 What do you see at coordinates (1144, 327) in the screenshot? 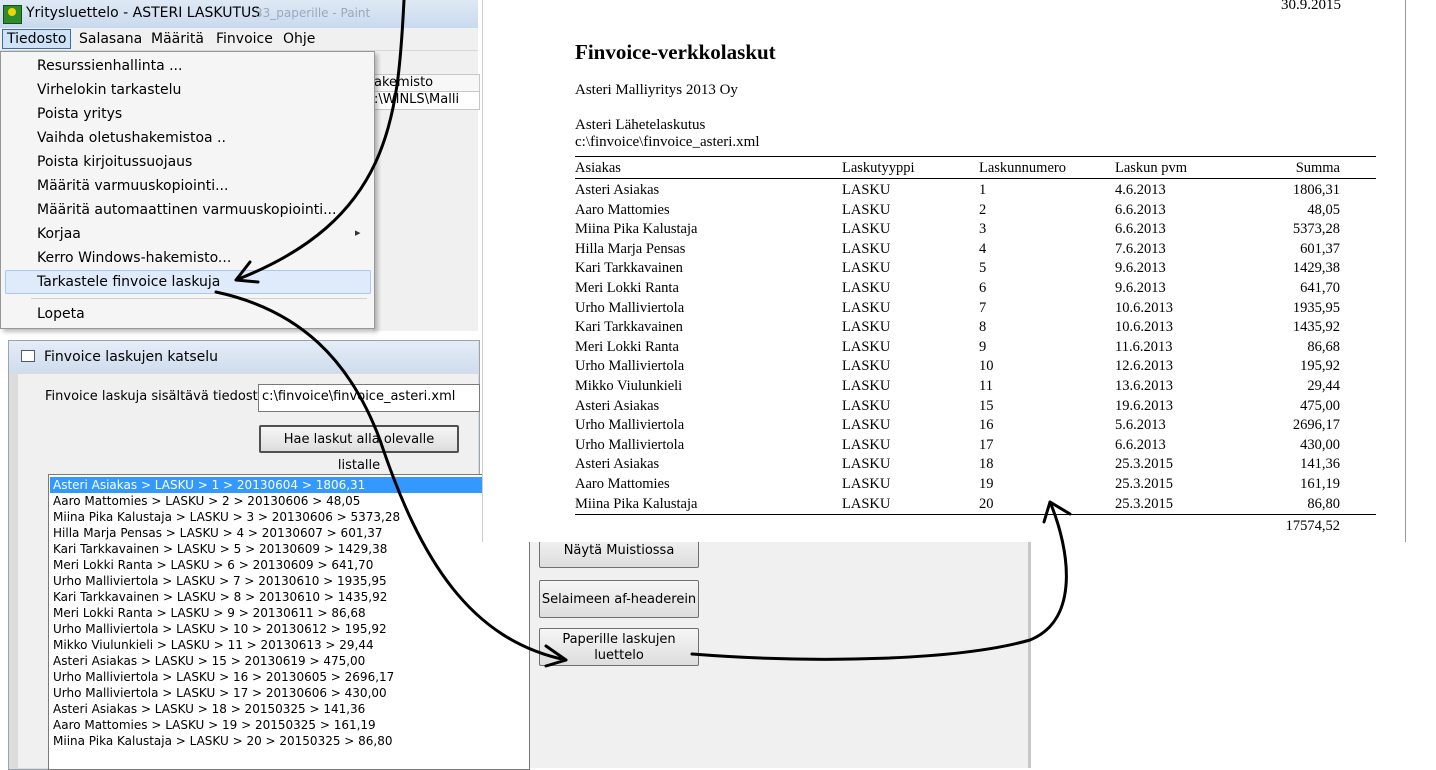
I see `cell-laskun-pvm: 10.6.2013` at bounding box center [1144, 327].